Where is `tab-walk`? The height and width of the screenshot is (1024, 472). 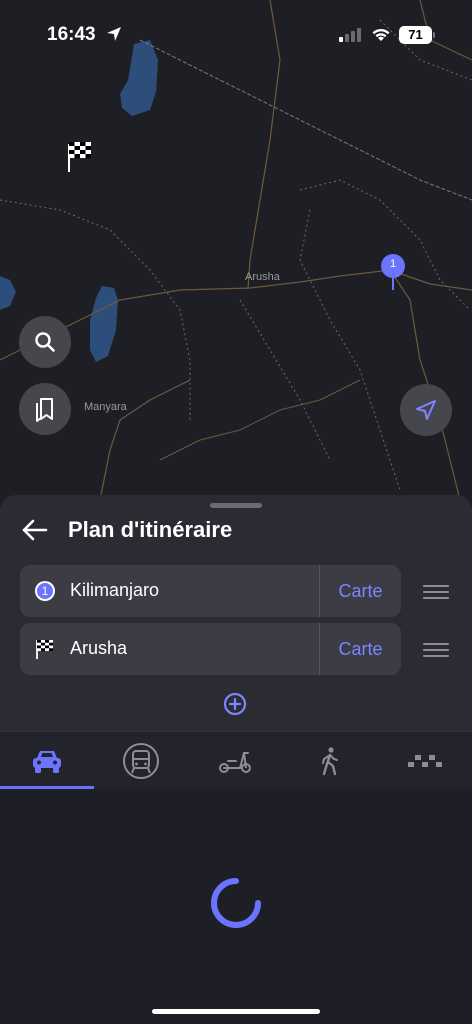
tab-walk is located at coordinates (330, 761).